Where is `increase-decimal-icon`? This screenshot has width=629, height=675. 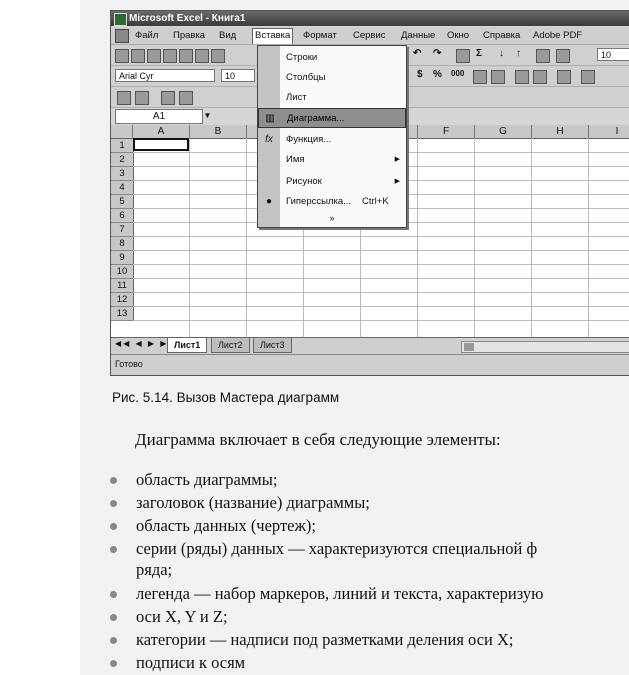 increase-decimal-icon is located at coordinates (480, 77).